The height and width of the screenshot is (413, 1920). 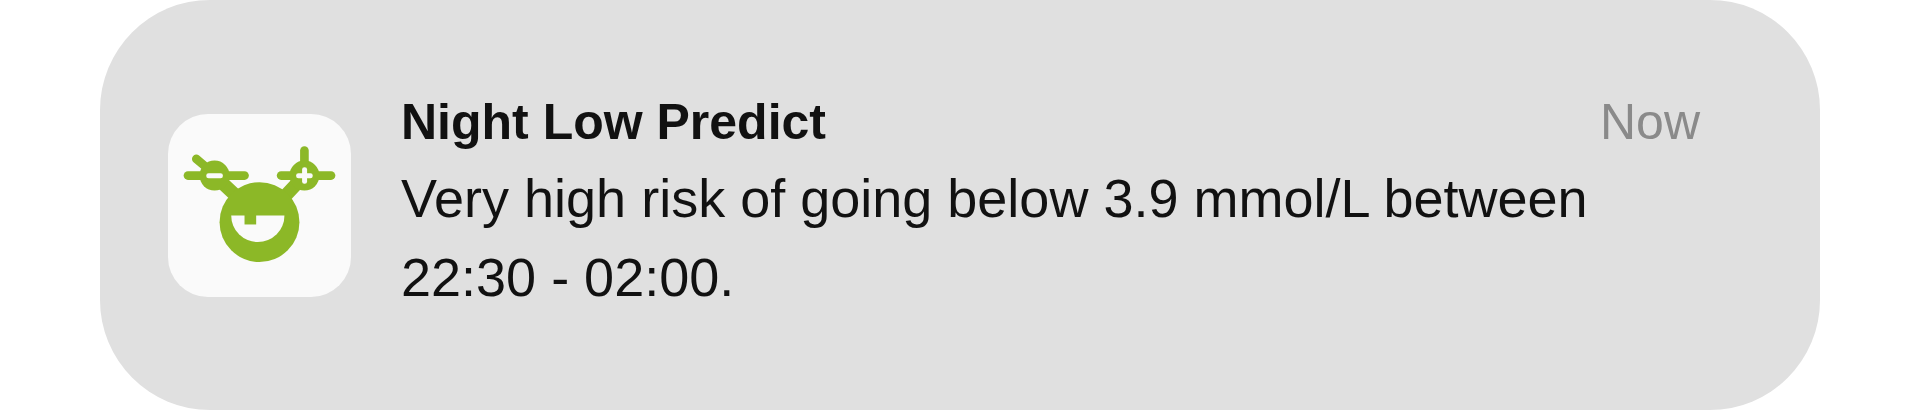 I want to click on app-icon, so click(x=259, y=205).